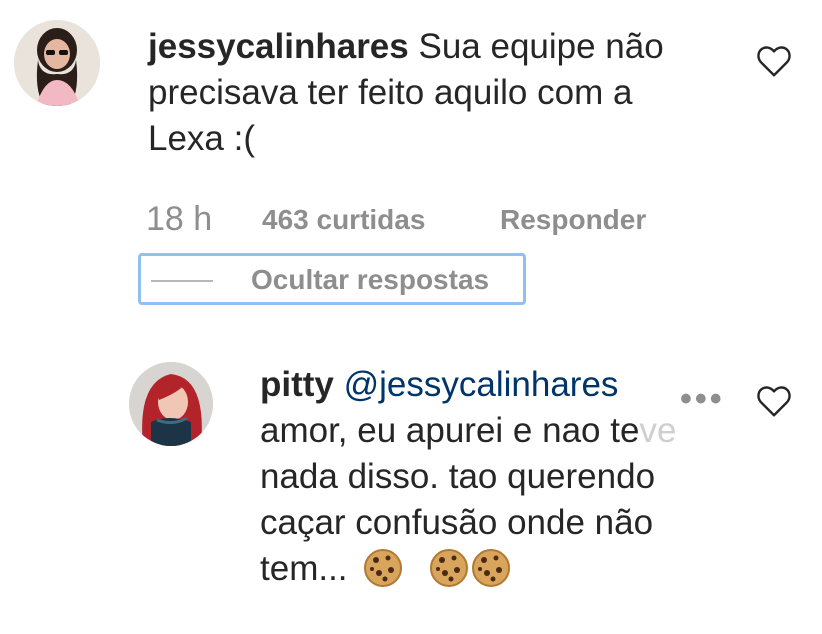 The height and width of the screenshot is (634, 822). What do you see at coordinates (573, 220) in the screenshot?
I see `reply-button: Responder` at bounding box center [573, 220].